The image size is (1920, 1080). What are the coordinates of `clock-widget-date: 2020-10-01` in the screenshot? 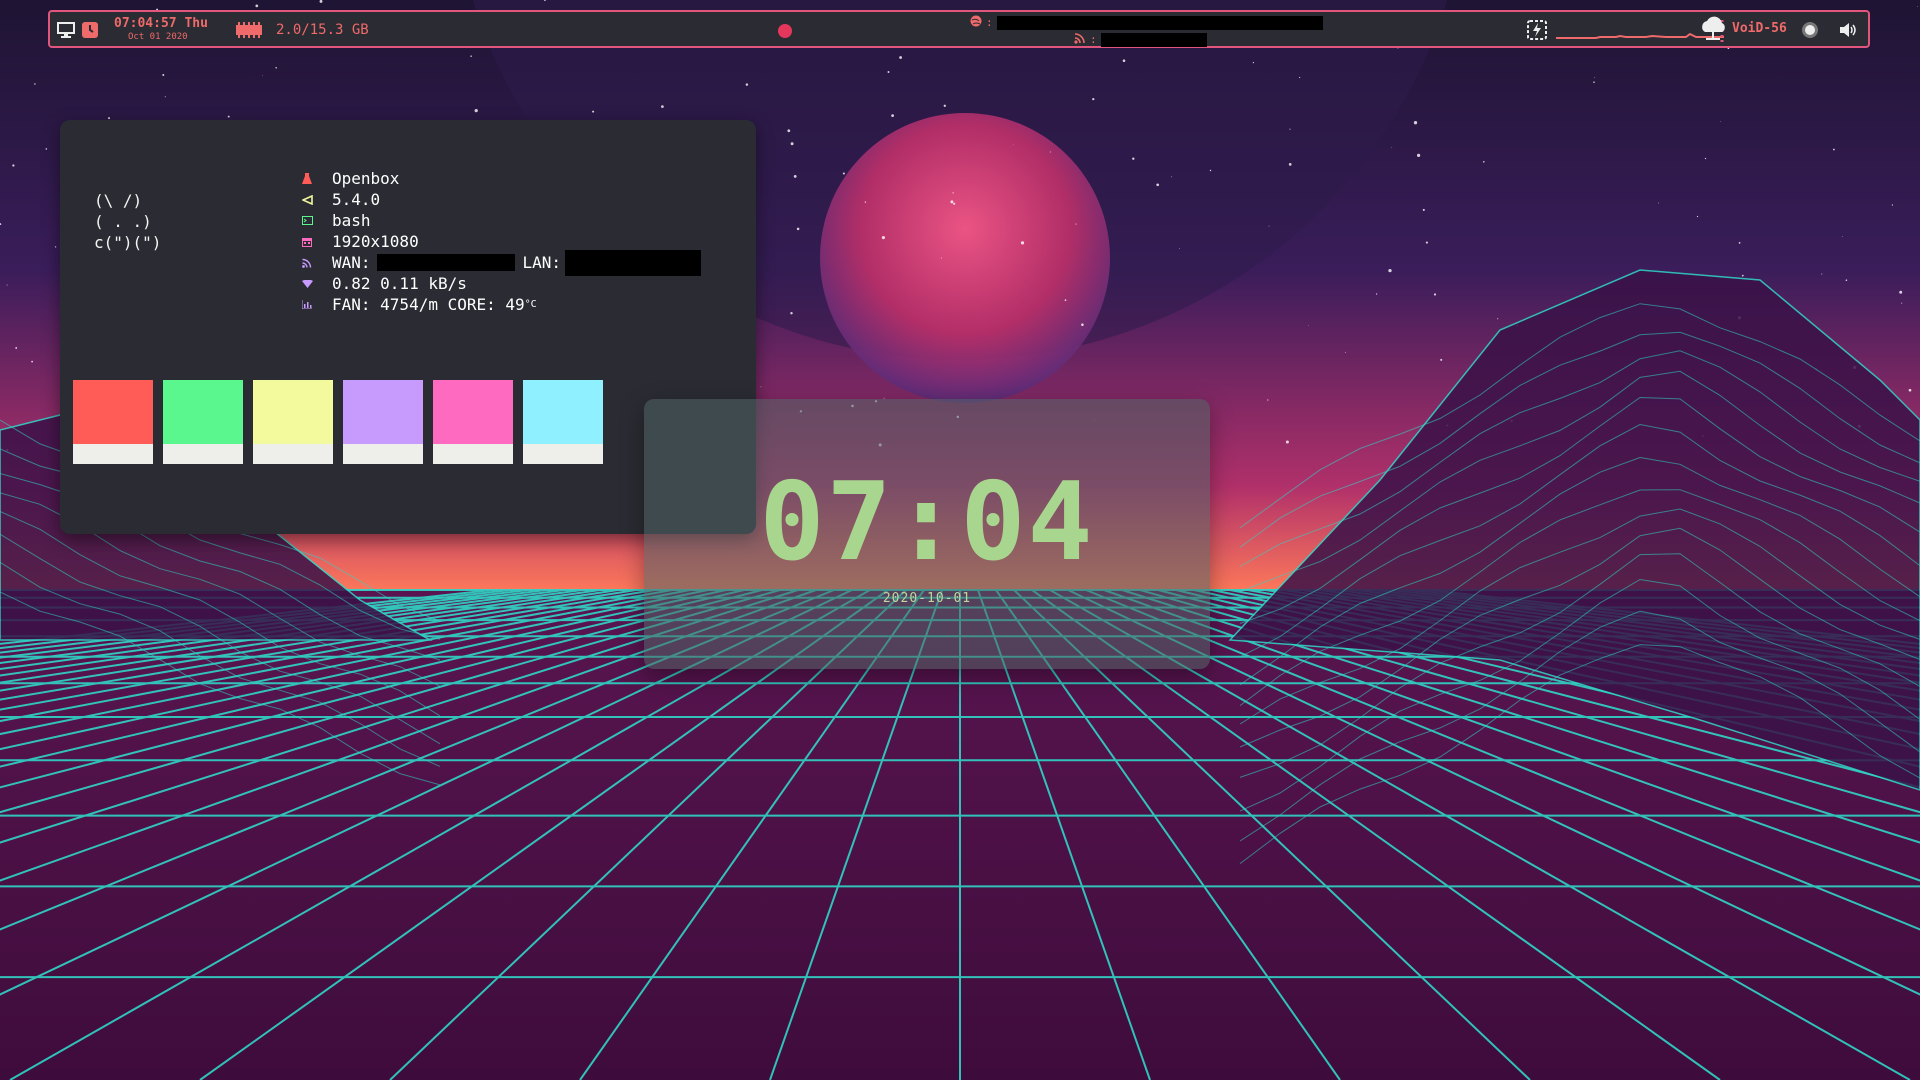 It's located at (927, 598).